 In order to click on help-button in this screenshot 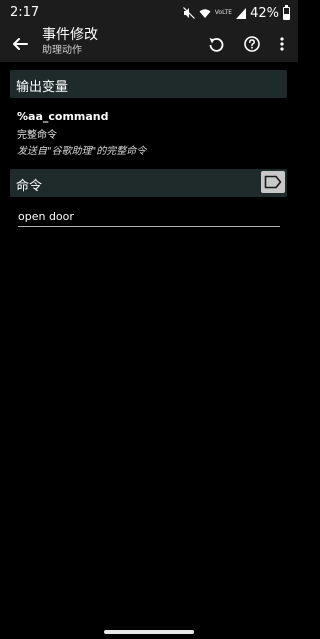, I will do `click(252, 44)`.